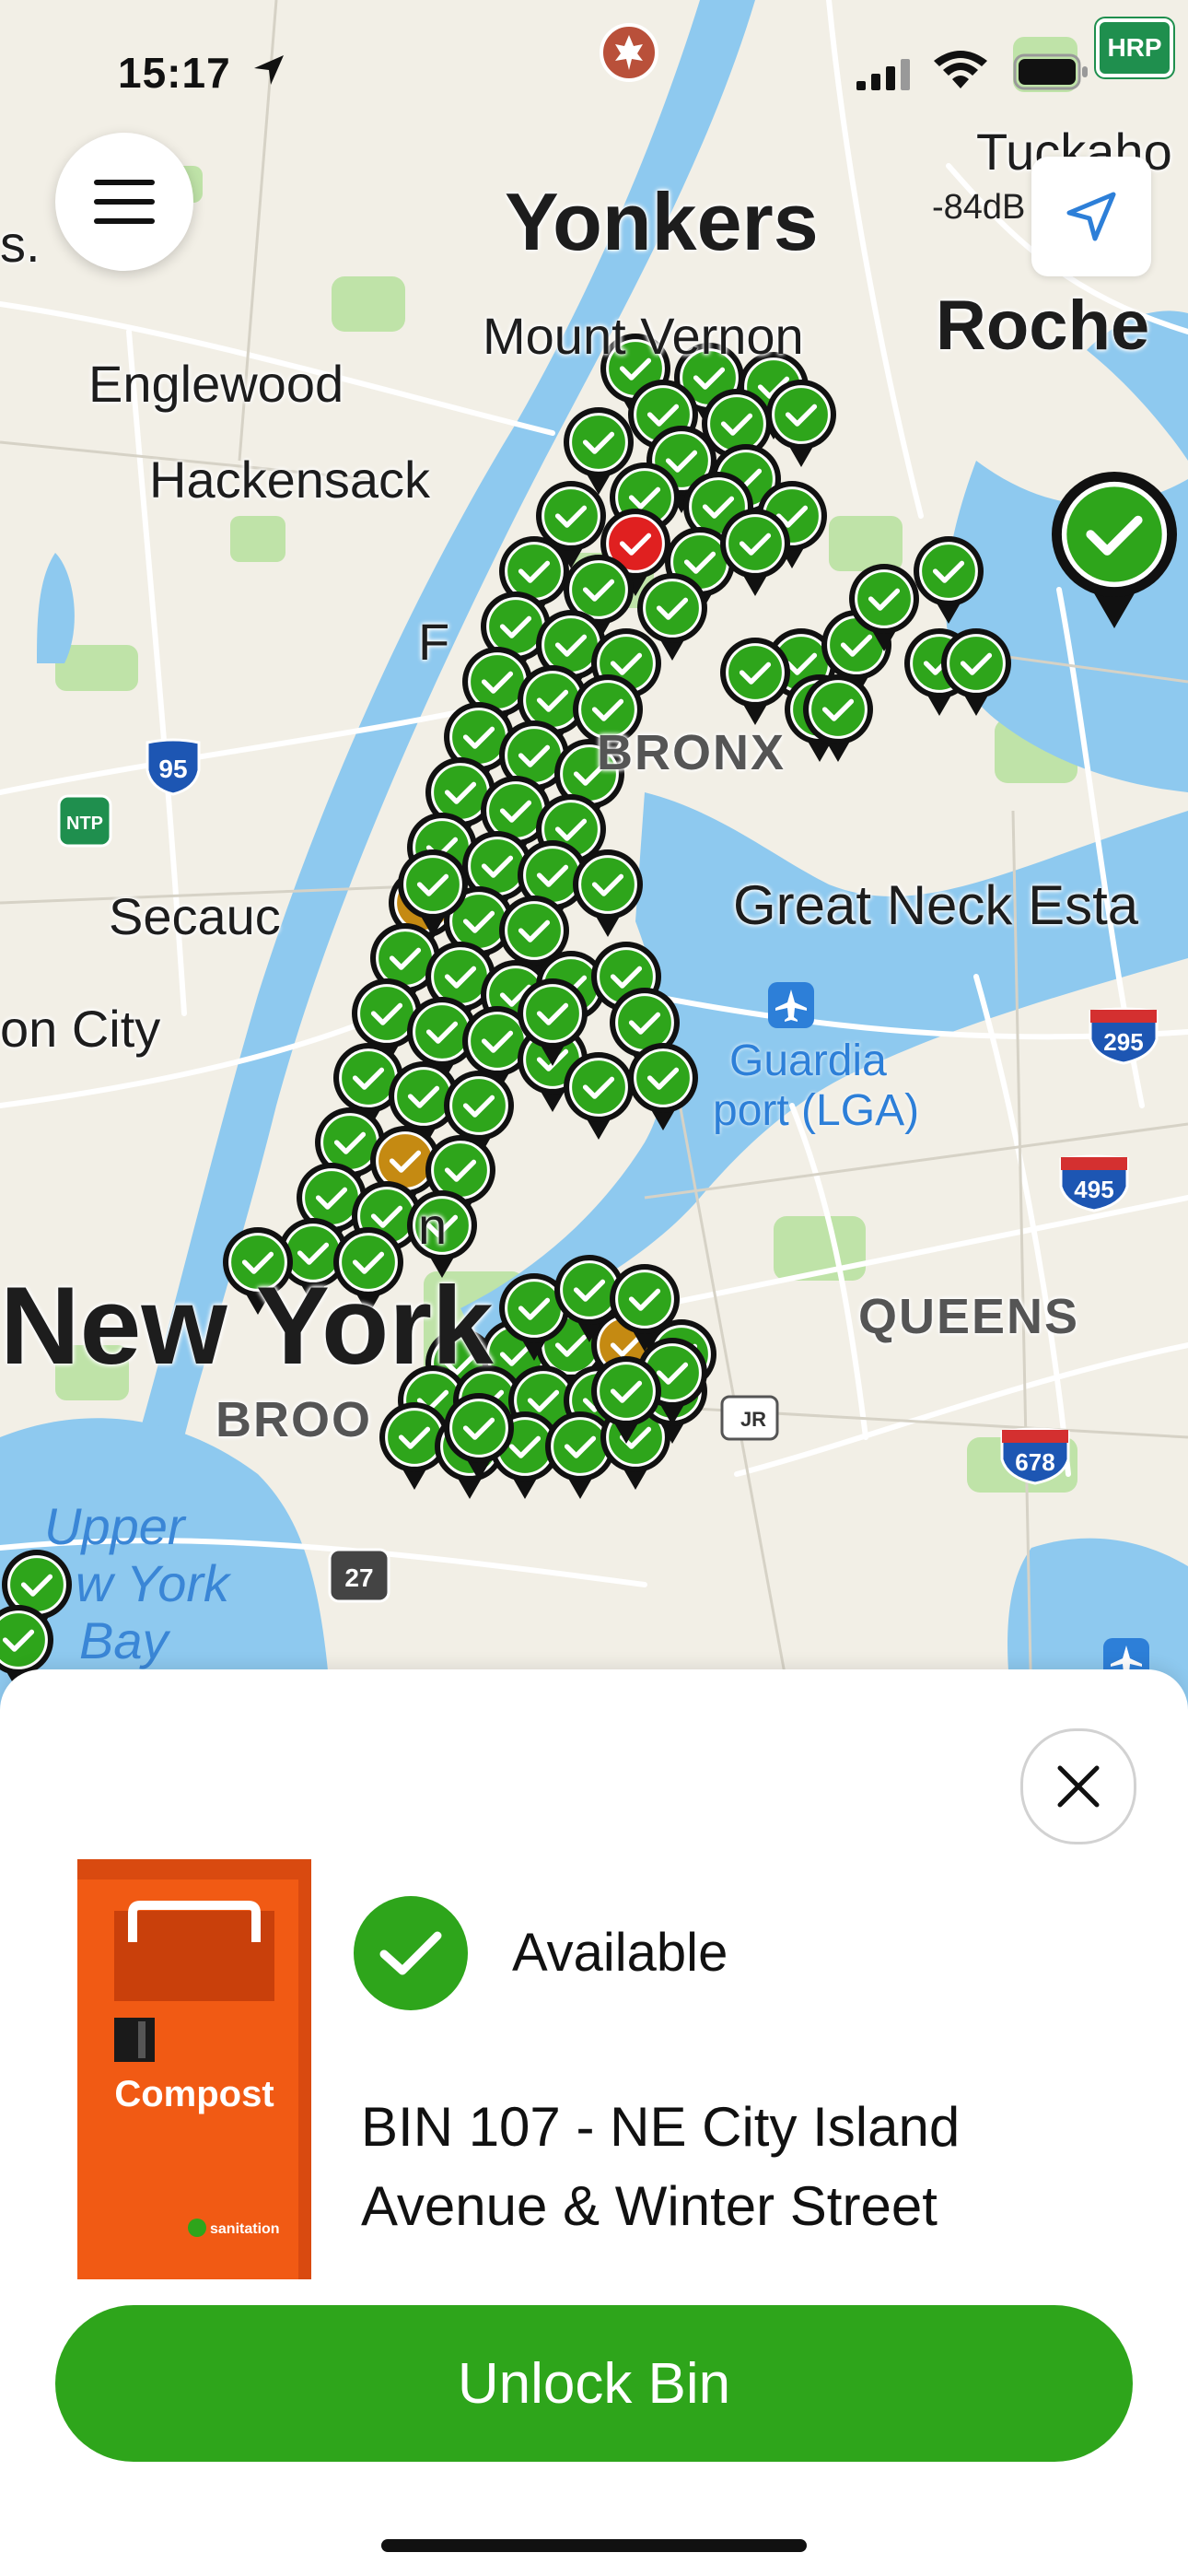 The height and width of the screenshot is (2576, 1188). I want to click on home-indicator, so click(594, 2545).